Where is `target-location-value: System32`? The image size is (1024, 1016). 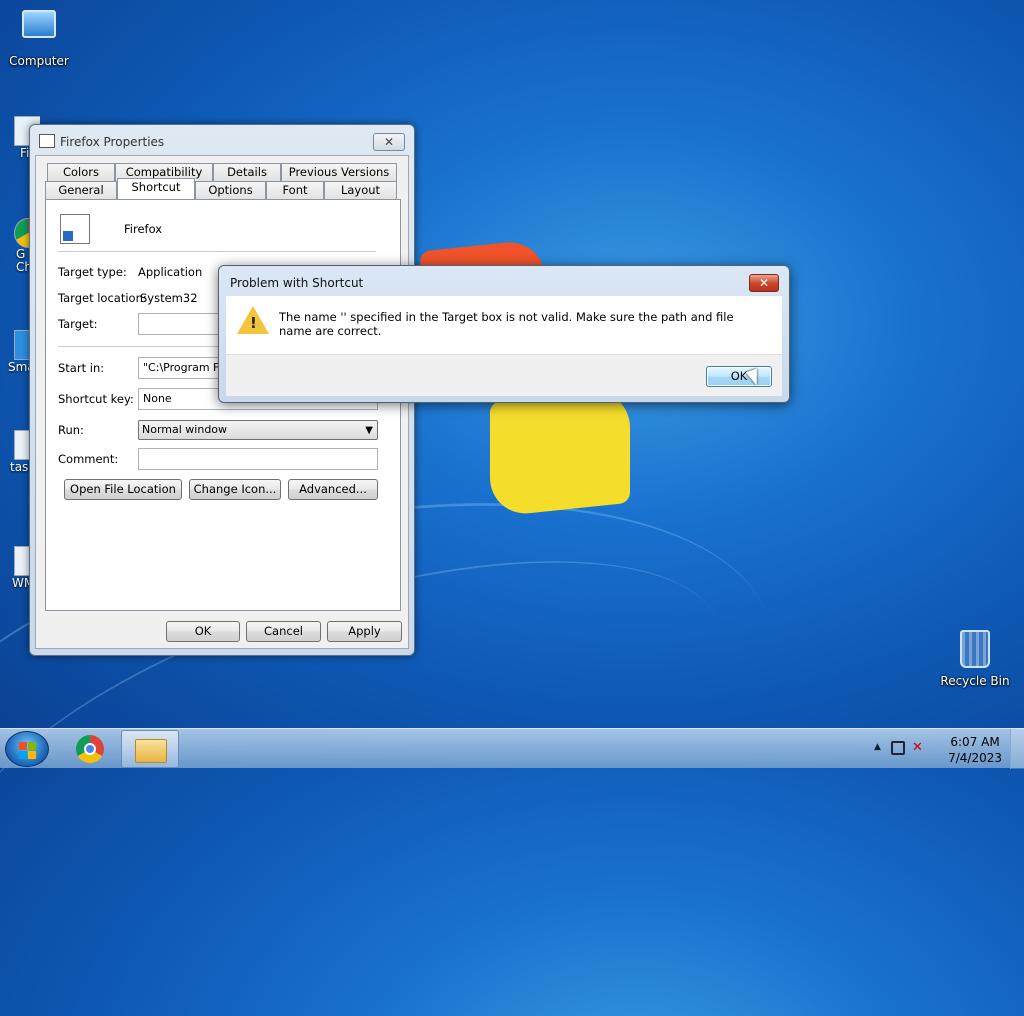 target-location-value: System32 is located at coordinates (169, 298).